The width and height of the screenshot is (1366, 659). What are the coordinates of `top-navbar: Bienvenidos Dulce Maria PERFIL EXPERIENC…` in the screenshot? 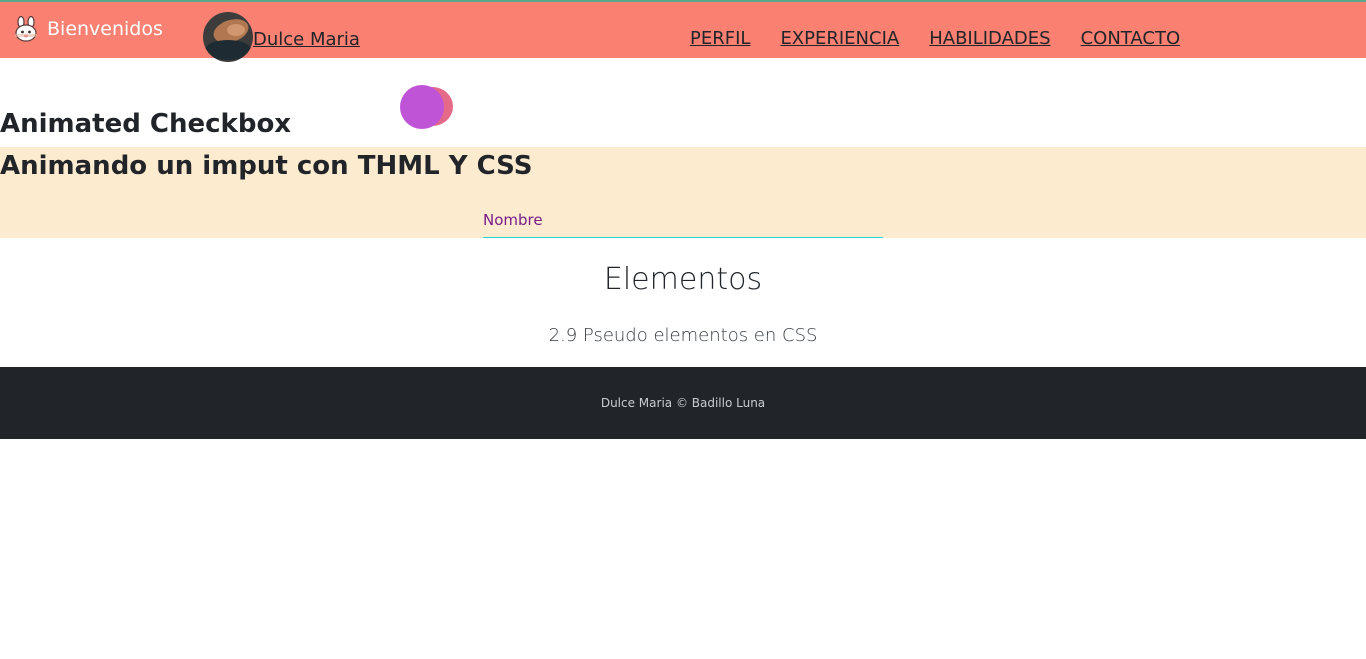 It's located at (683, 31).